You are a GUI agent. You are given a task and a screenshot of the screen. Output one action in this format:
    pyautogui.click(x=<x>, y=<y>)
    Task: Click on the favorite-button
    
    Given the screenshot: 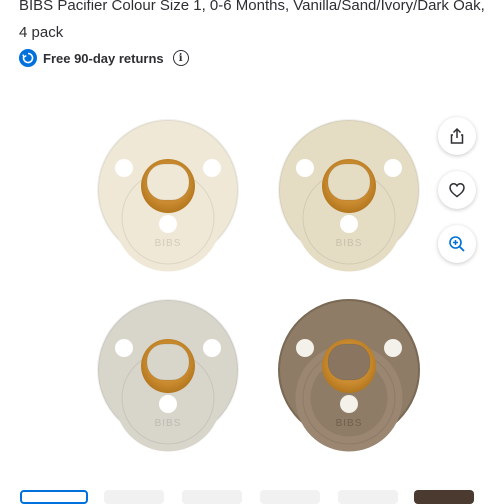 What is the action you would take?
    pyautogui.click(x=457, y=190)
    